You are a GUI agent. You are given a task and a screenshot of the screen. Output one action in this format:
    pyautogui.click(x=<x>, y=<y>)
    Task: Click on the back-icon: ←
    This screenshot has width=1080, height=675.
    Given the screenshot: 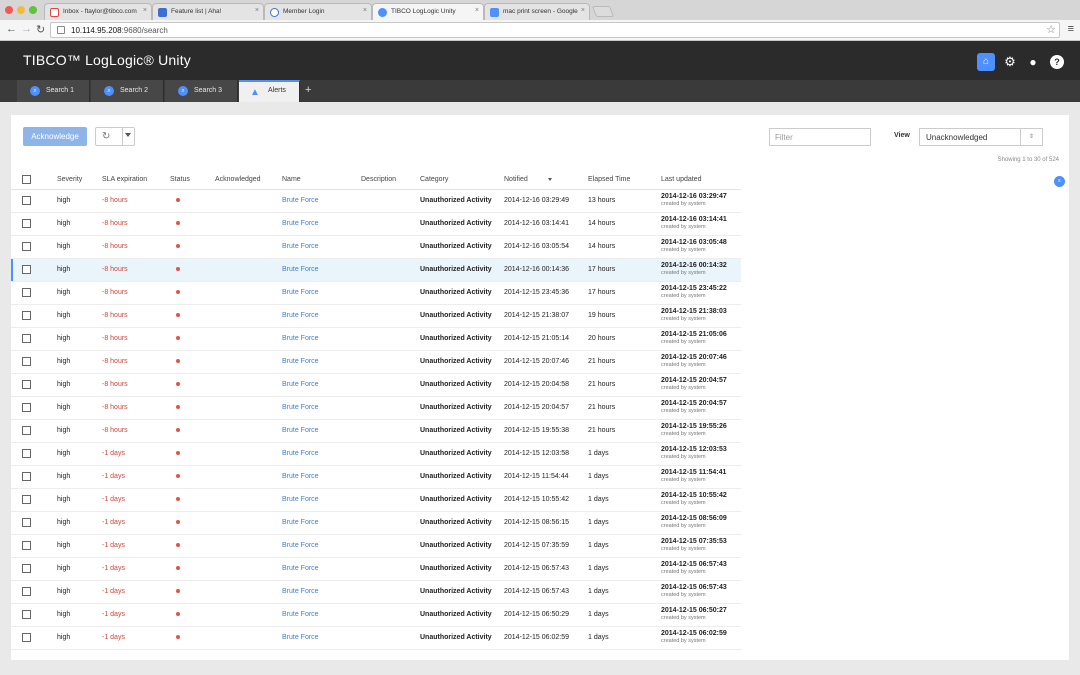 What is the action you would take?
    pyautogui.click(x=11, y=29)
    